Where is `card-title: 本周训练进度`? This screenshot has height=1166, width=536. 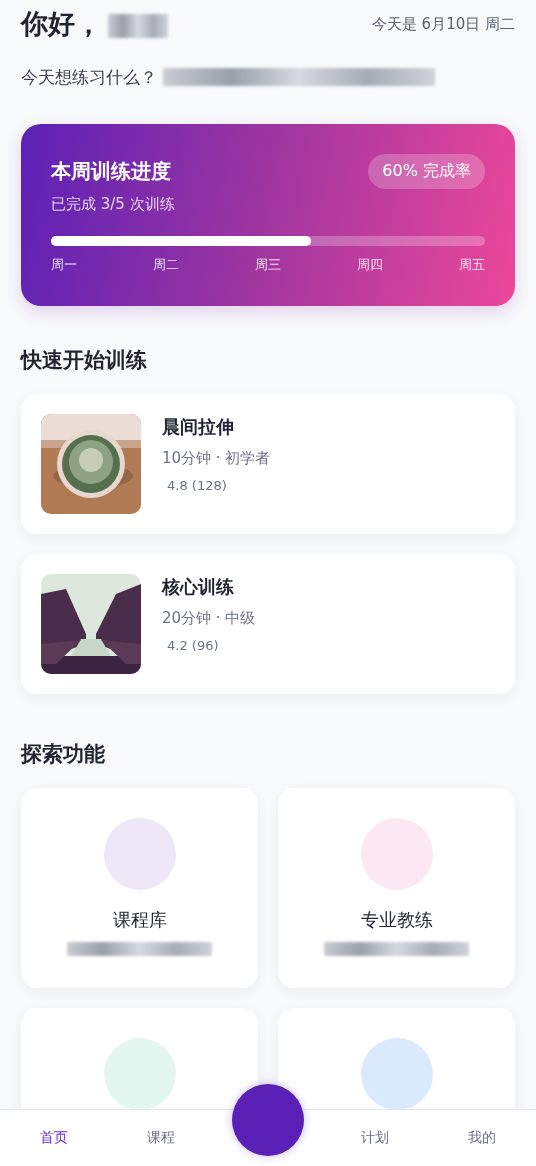
card-title: 本周训练进度 is located at coordinates (111, 171).